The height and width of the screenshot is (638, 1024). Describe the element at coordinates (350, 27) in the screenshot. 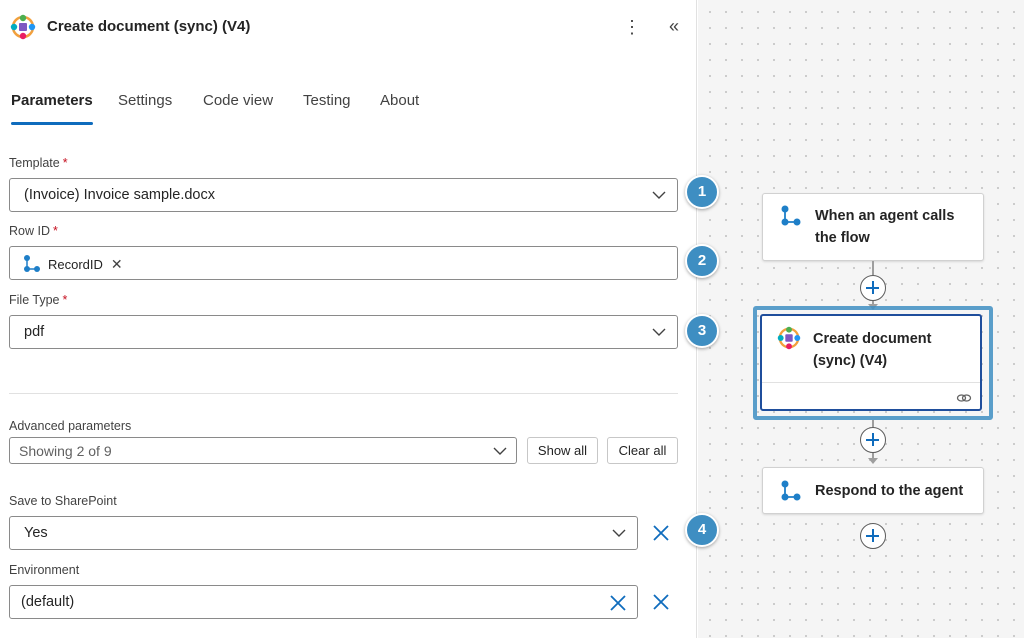

I see `panel-header: Create document (sync) (V4) ⋮ «` at that location.